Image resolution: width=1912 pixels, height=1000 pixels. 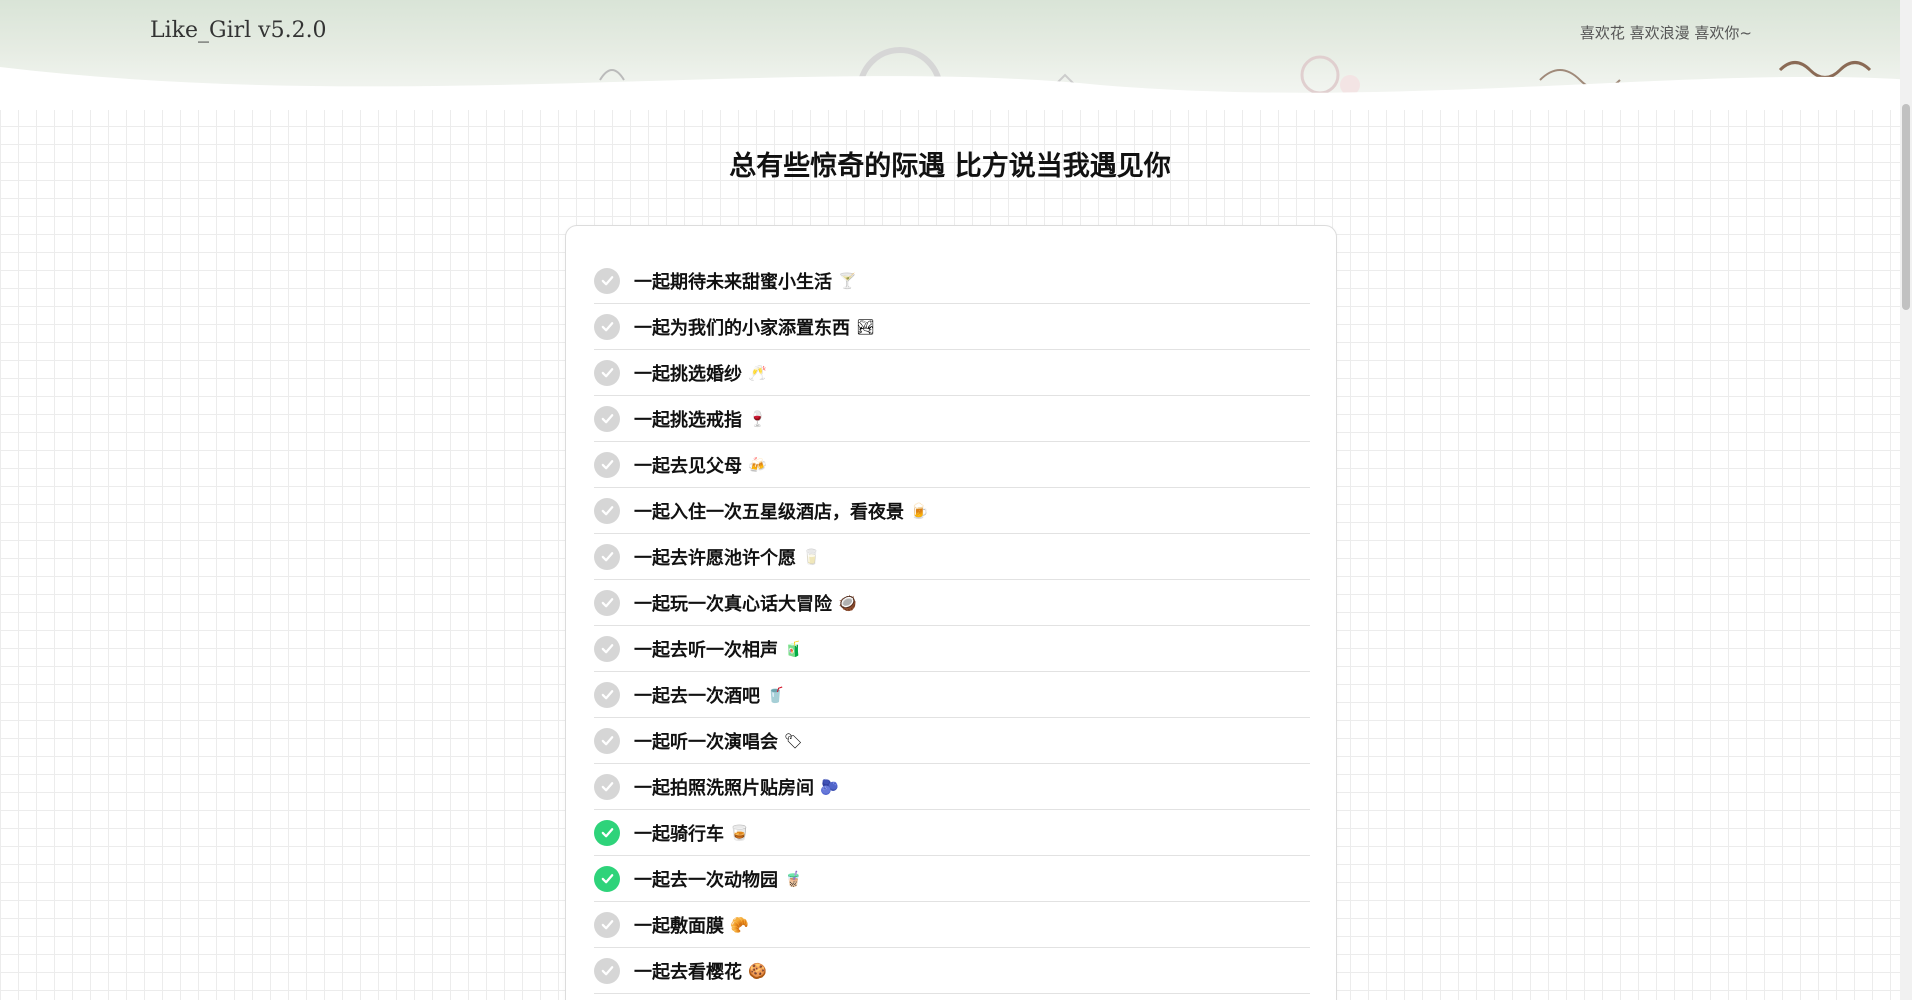 What do you see at coordinates (952, 879) in the screenshot?
I see `list-item: 一起去一次动物园 🧋` at bounding box center [952, 879].